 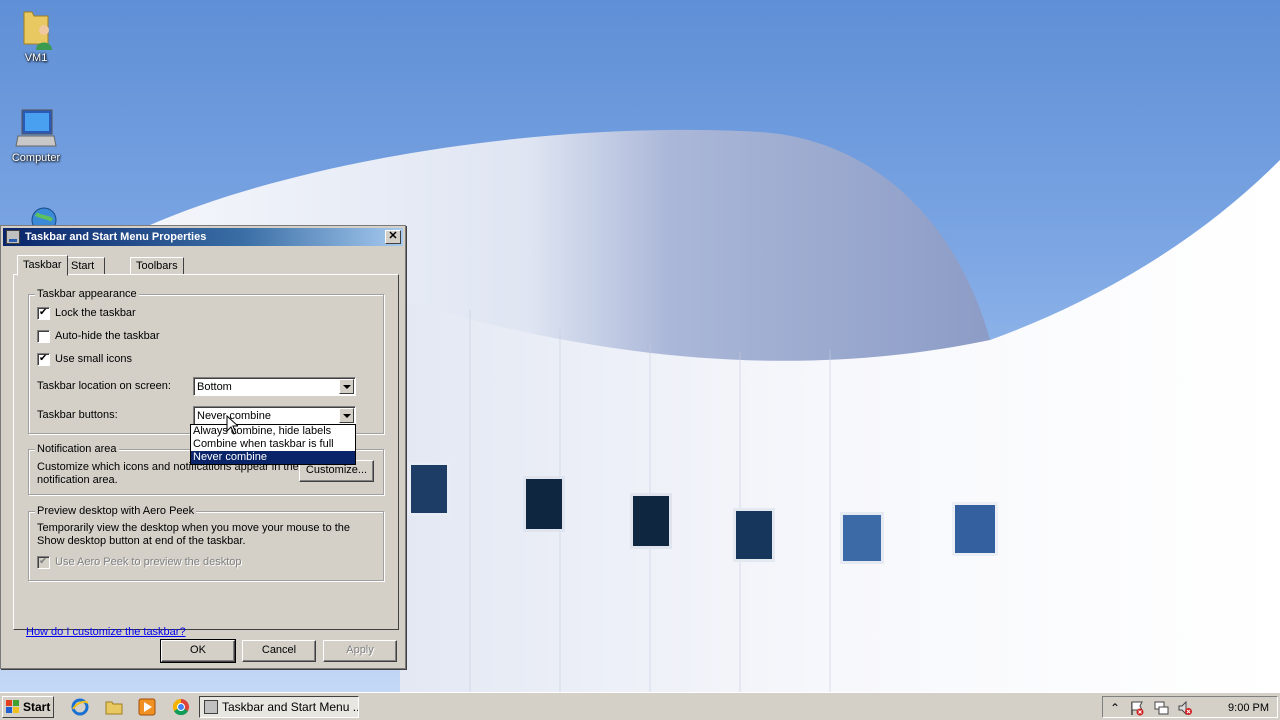 What do you see at coordinates (274, 386) in the screenshot?
I see `taskbar-location-combo: Bottom` at bounding box center [274, 386].